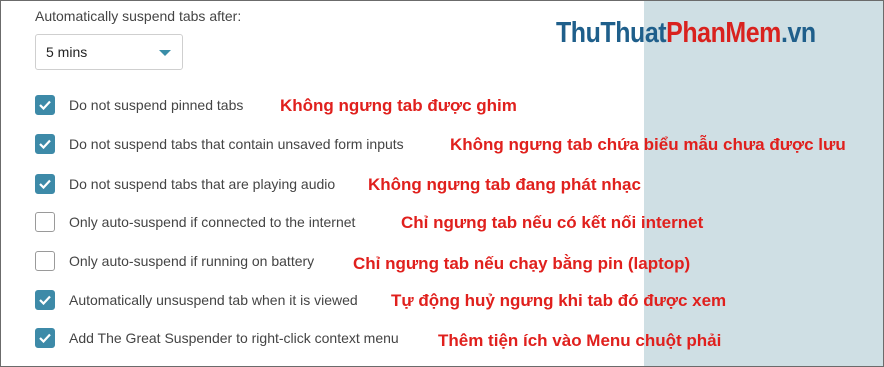 The width and height of the screenshot is (884, 367). I want to click on checkbox-auto-unsuspend-on-view, so click(45, 300).